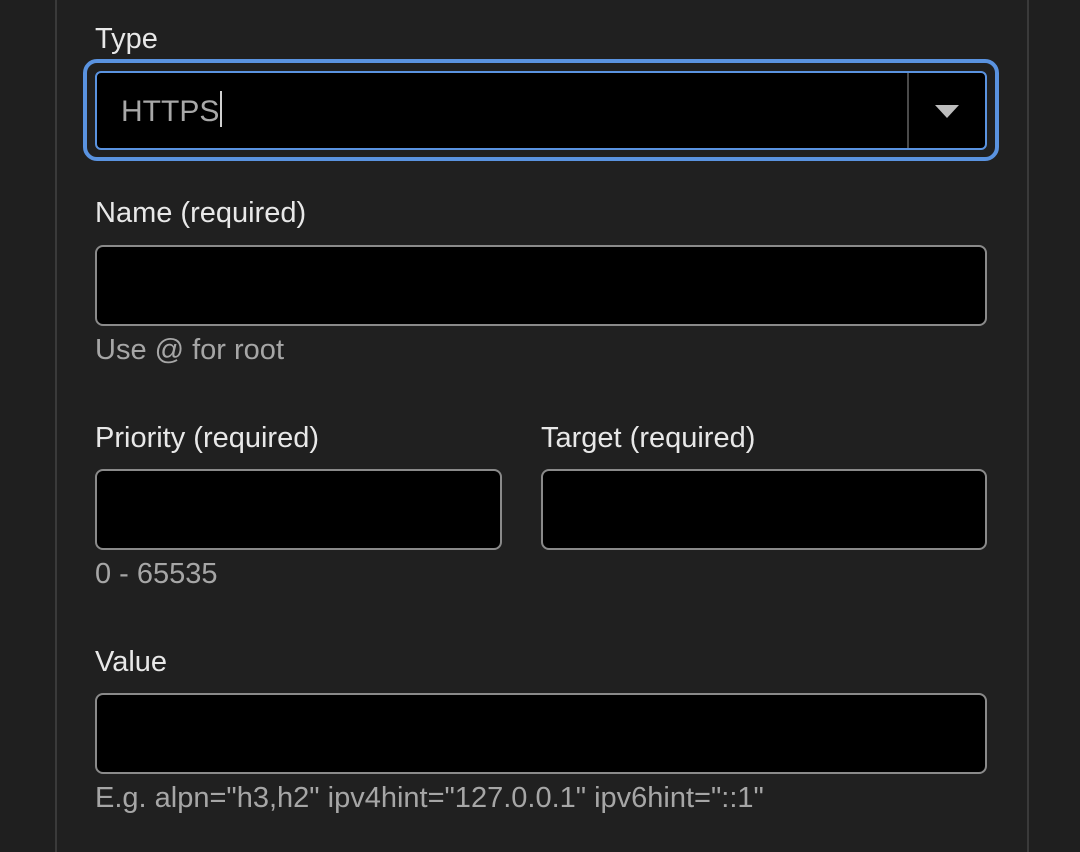 This screenshot has width=1080, height=852. Describe the element at coordinates (126, 39) in the screenshot. I see `type-label: Type` at that location.